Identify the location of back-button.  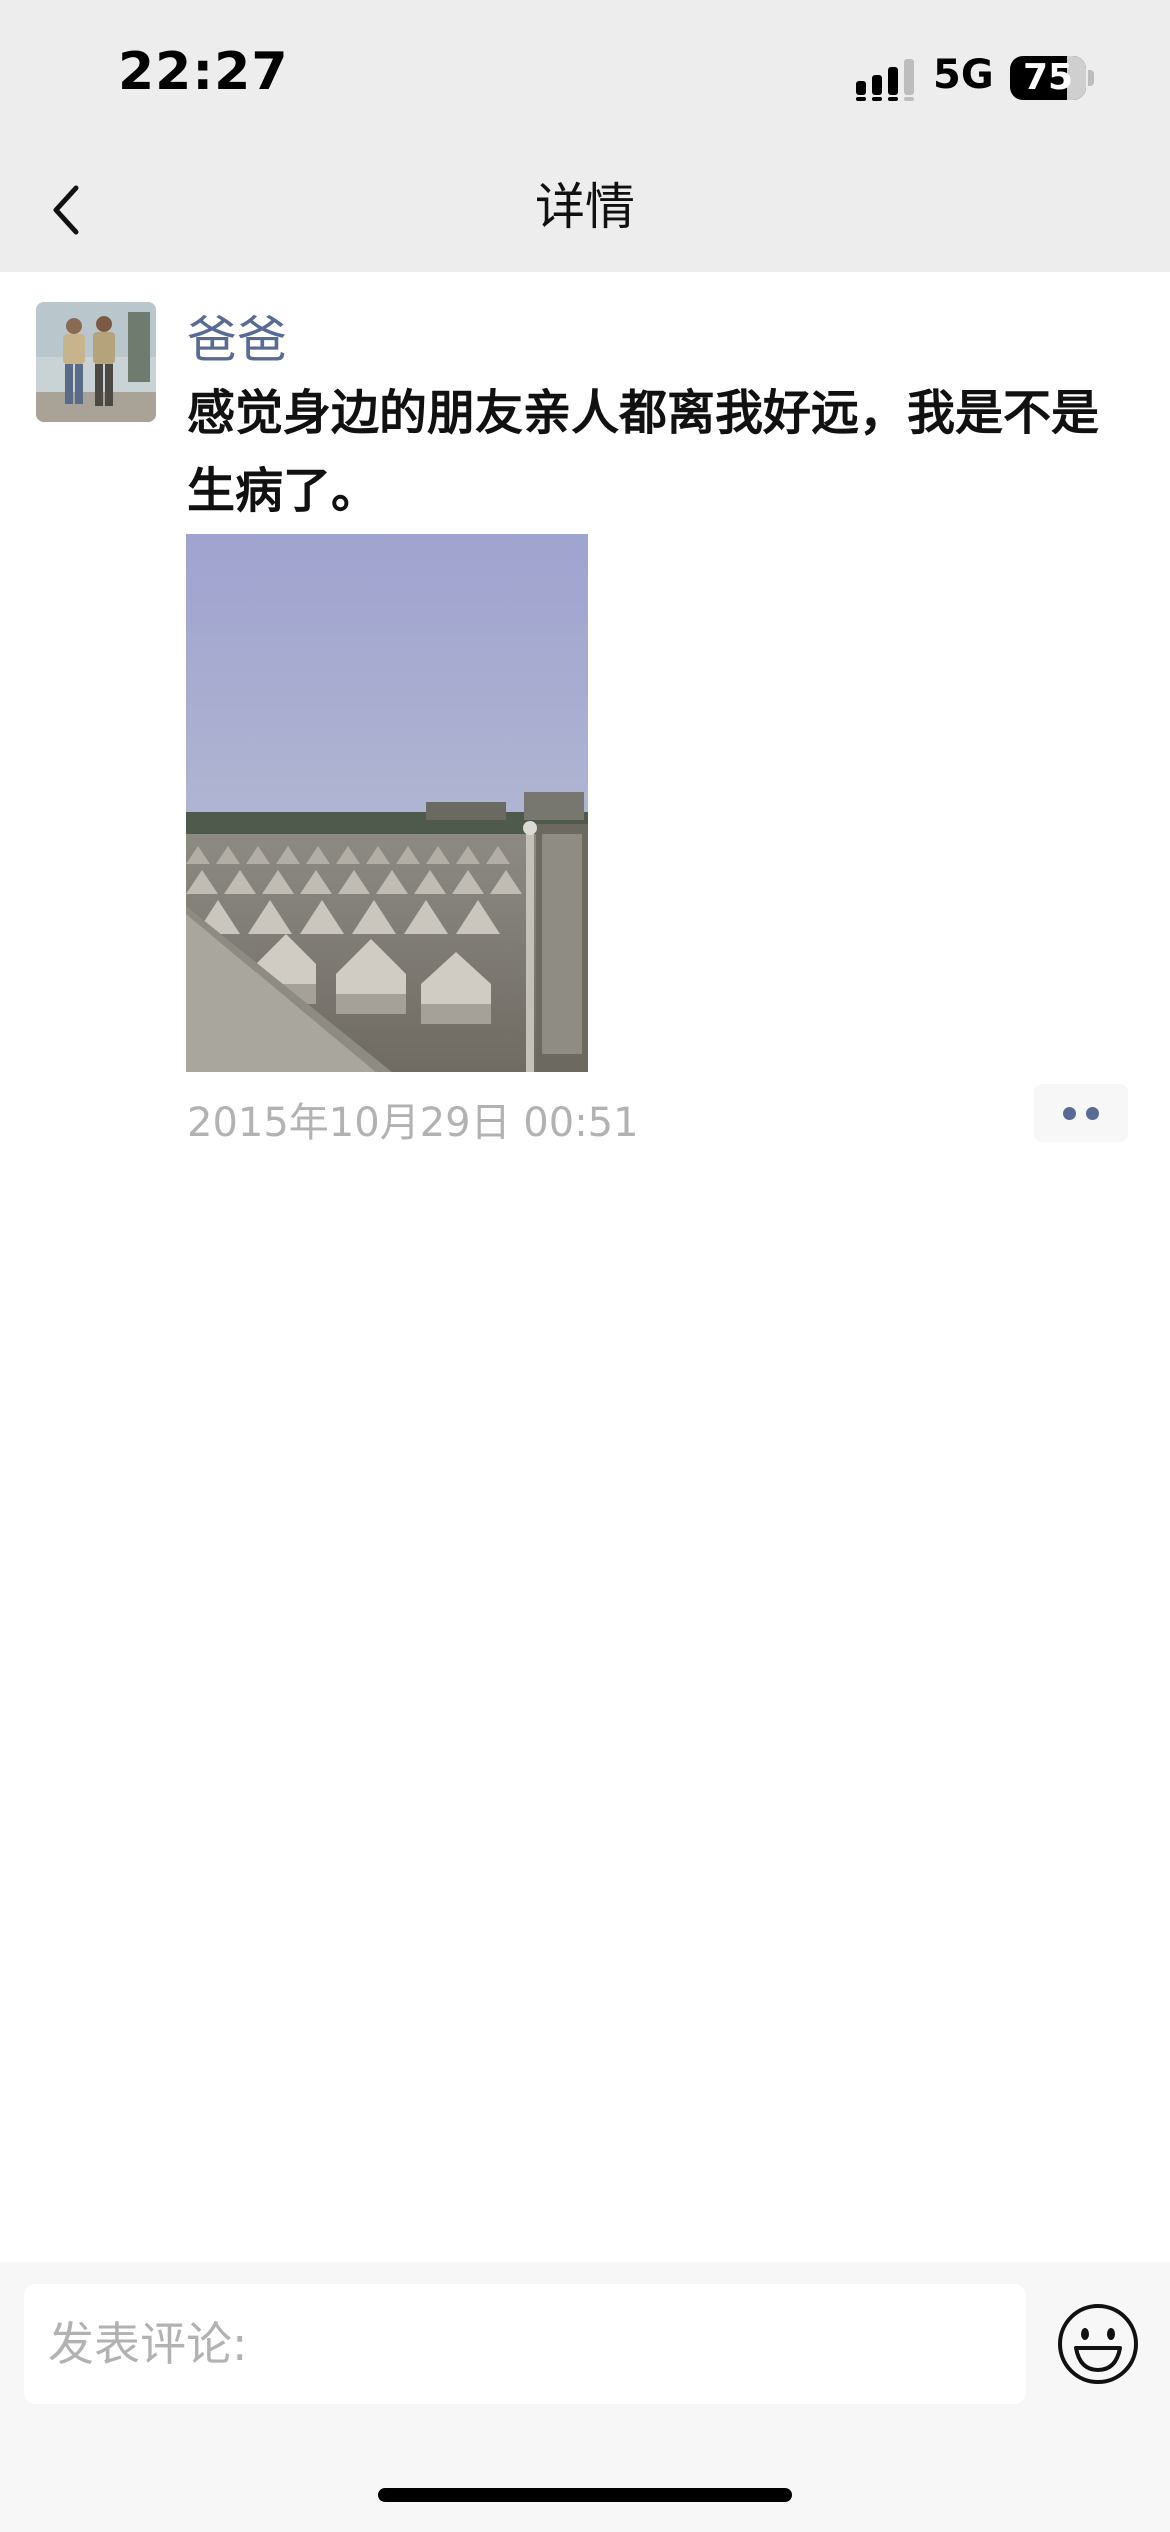
(70, 210).